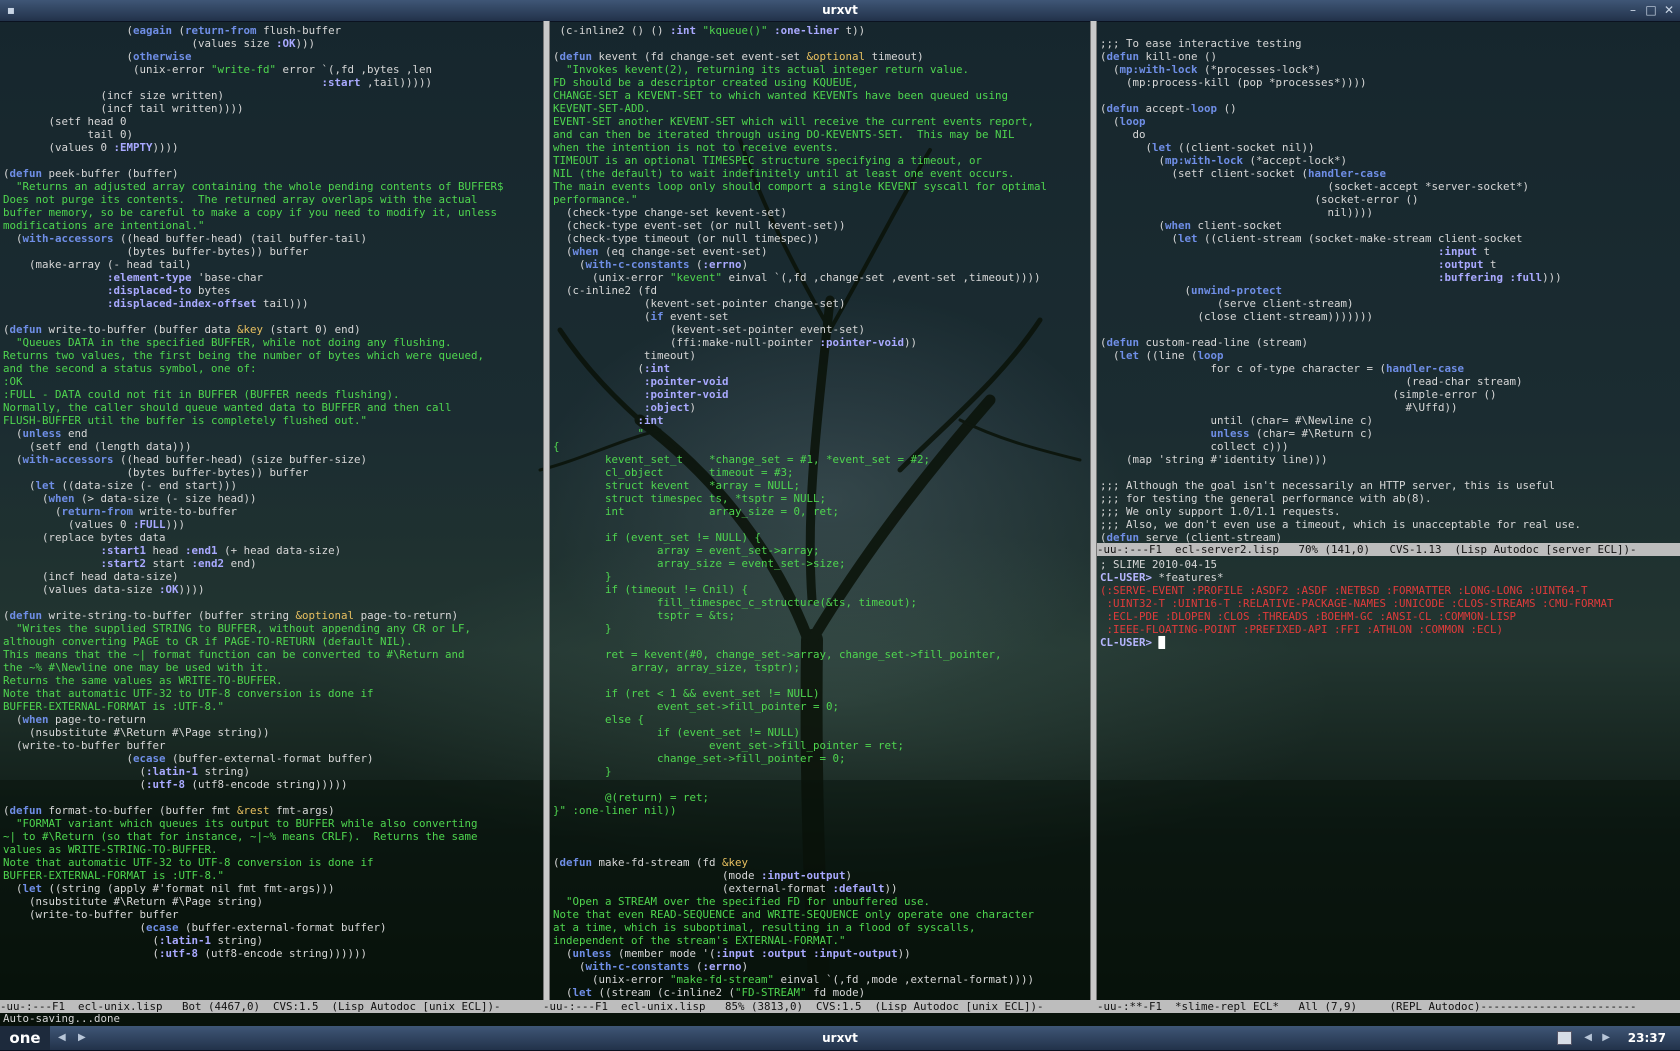 The height and width of the screenshot is (1051, 1680). What do you see at coordinates (1669, 10) in the screenshot?
I see `close-icon: ✕` at bounding box center [1669, 10].